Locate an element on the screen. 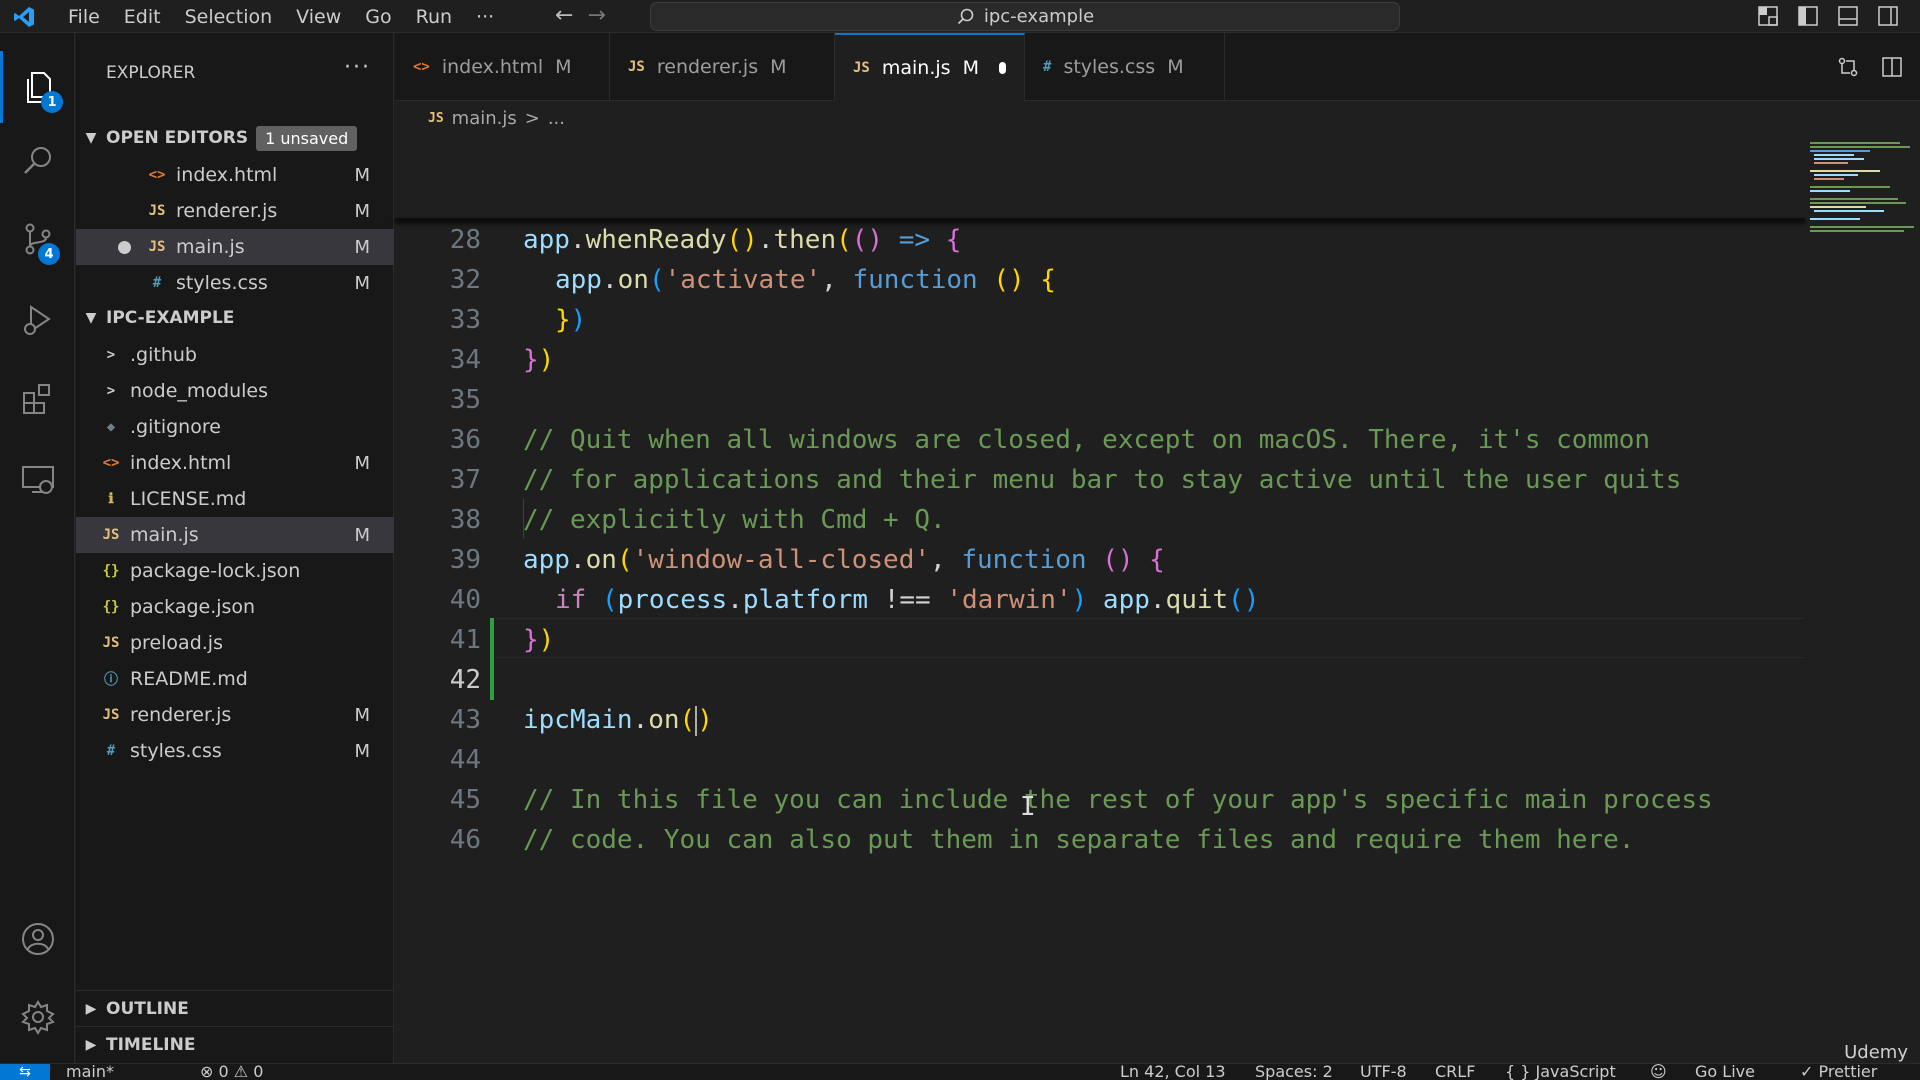 Image resolution: width=1920 pixels, height=1080 pixels. tree-file-styles-css: # styles.css M is located at coordinates (235, 751).